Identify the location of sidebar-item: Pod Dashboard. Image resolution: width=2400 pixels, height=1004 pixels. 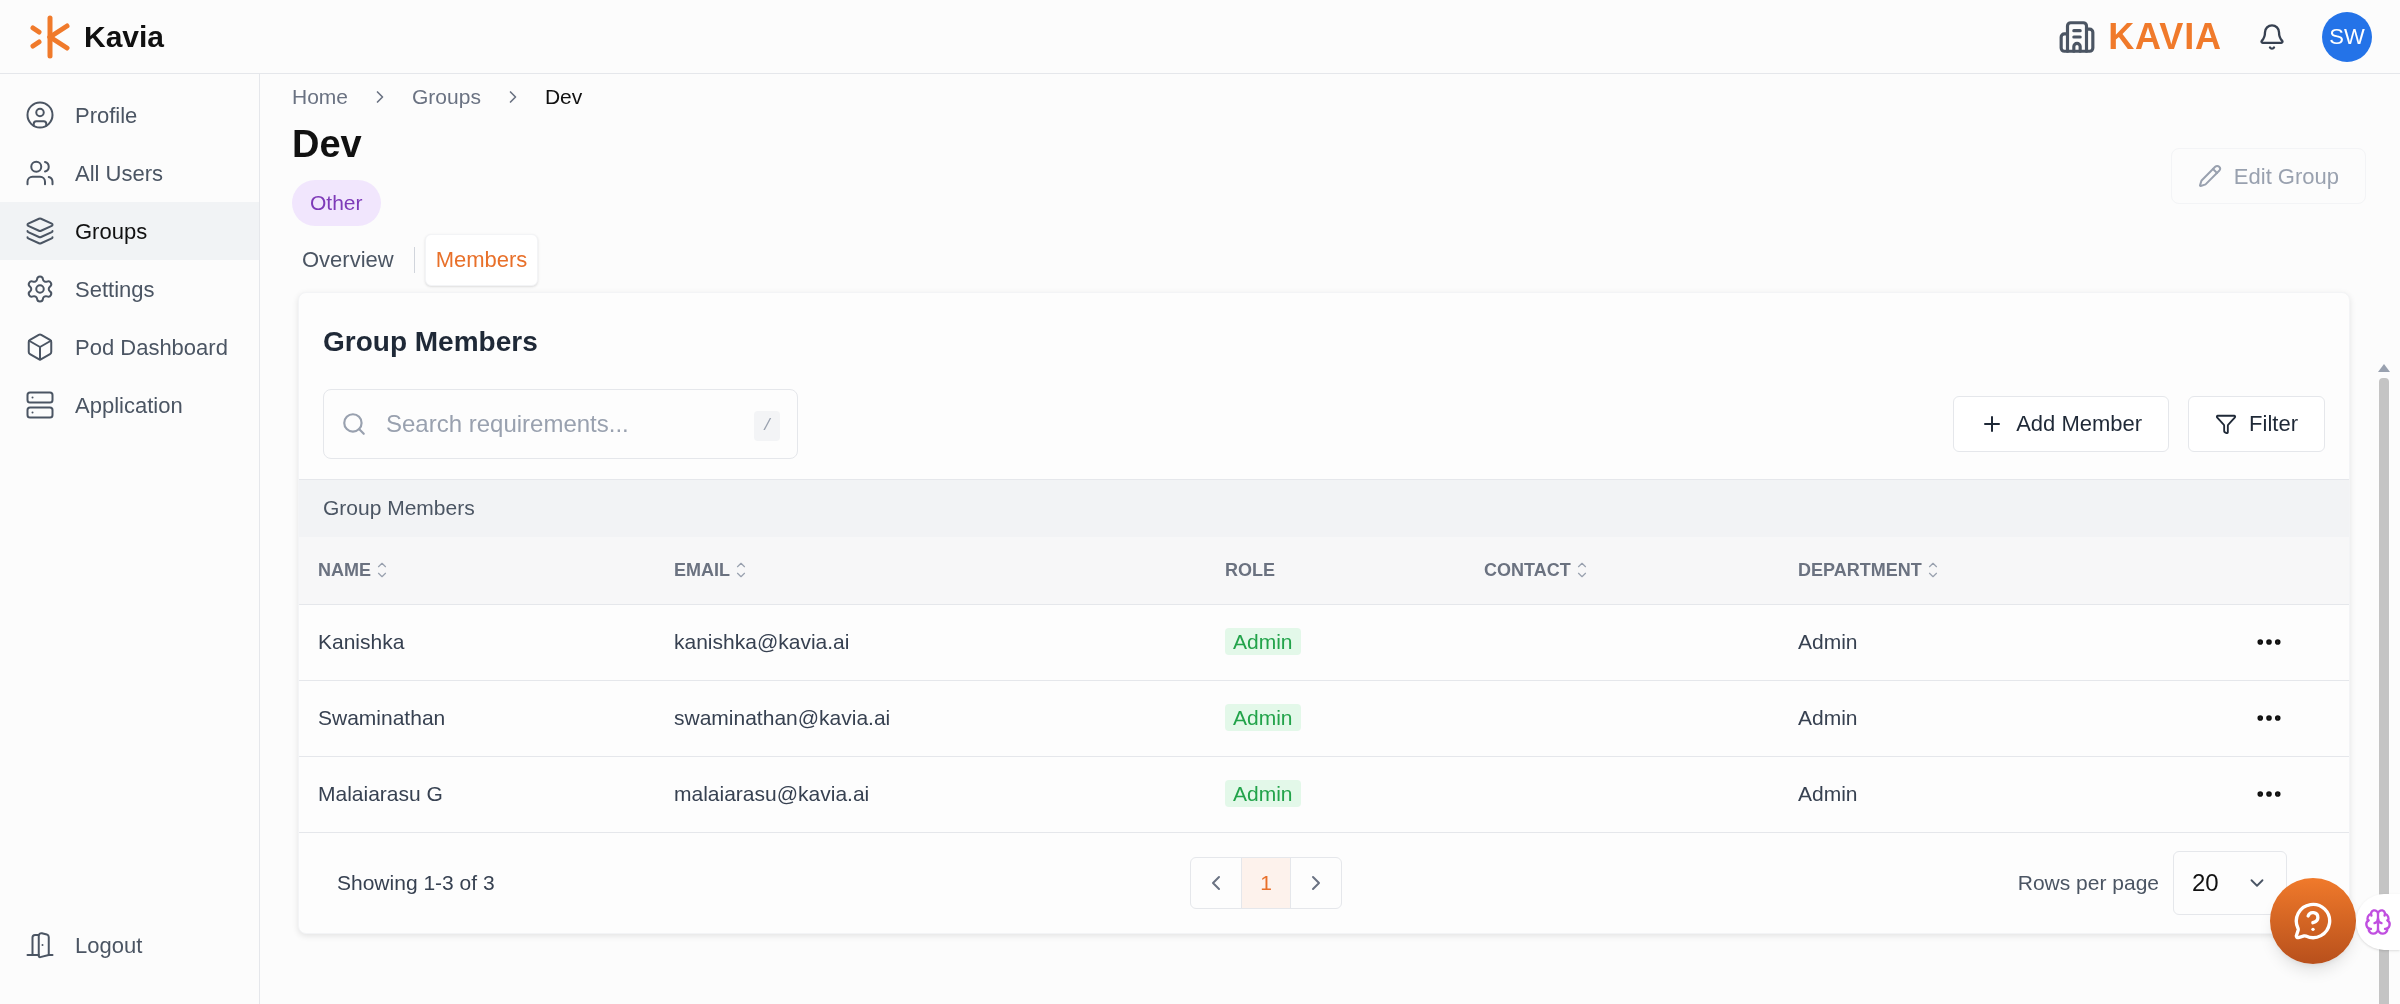
(129, 347).